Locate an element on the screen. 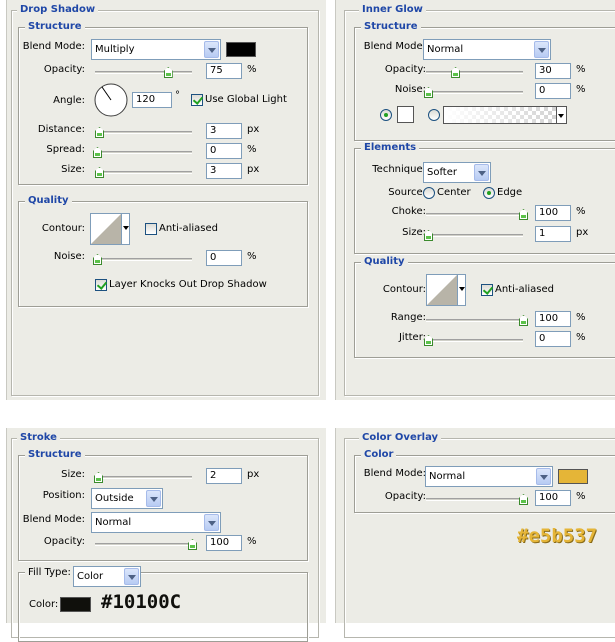 The width and height of the screenshot is (615, 642). range-input: 100 is located at coordinates (553, 319).